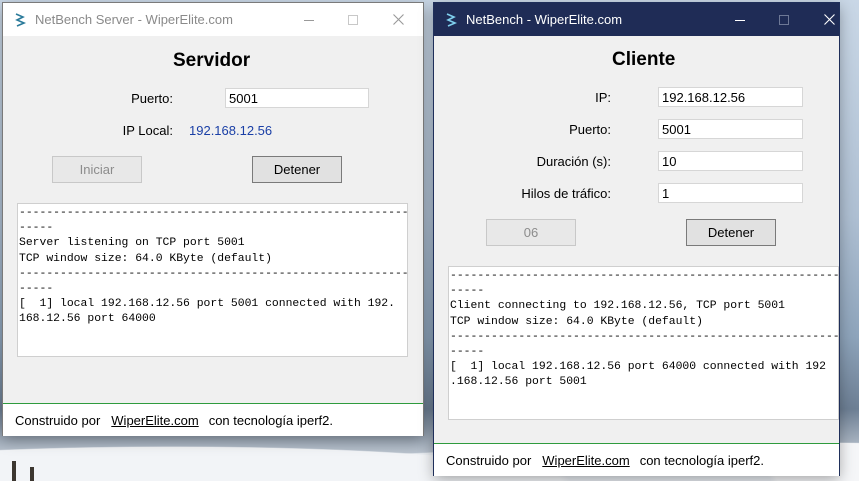 Image resolution: width=859 pixels, height=481 pixels. Describe the element at coordinates (147, 130) in the screenshot. I see `local-ip-label: IP Local:` at that location.